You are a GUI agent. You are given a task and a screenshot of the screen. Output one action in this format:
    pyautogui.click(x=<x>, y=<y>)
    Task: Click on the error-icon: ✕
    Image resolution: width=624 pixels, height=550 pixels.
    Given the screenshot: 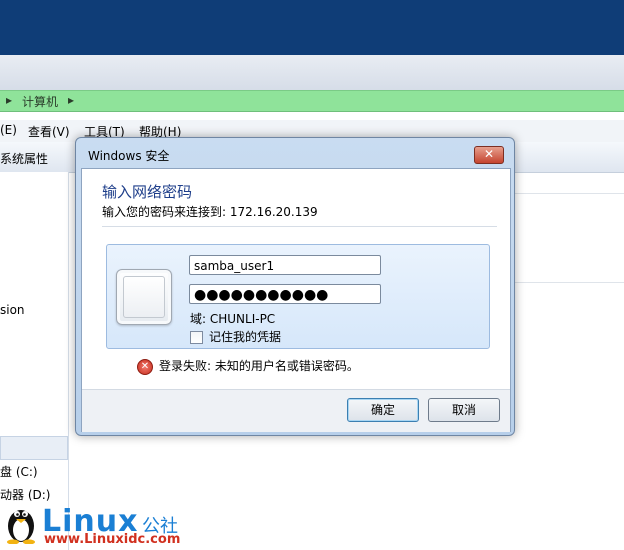 What is the action you would take?
    pyautogui.click(x=145, y=366)
    